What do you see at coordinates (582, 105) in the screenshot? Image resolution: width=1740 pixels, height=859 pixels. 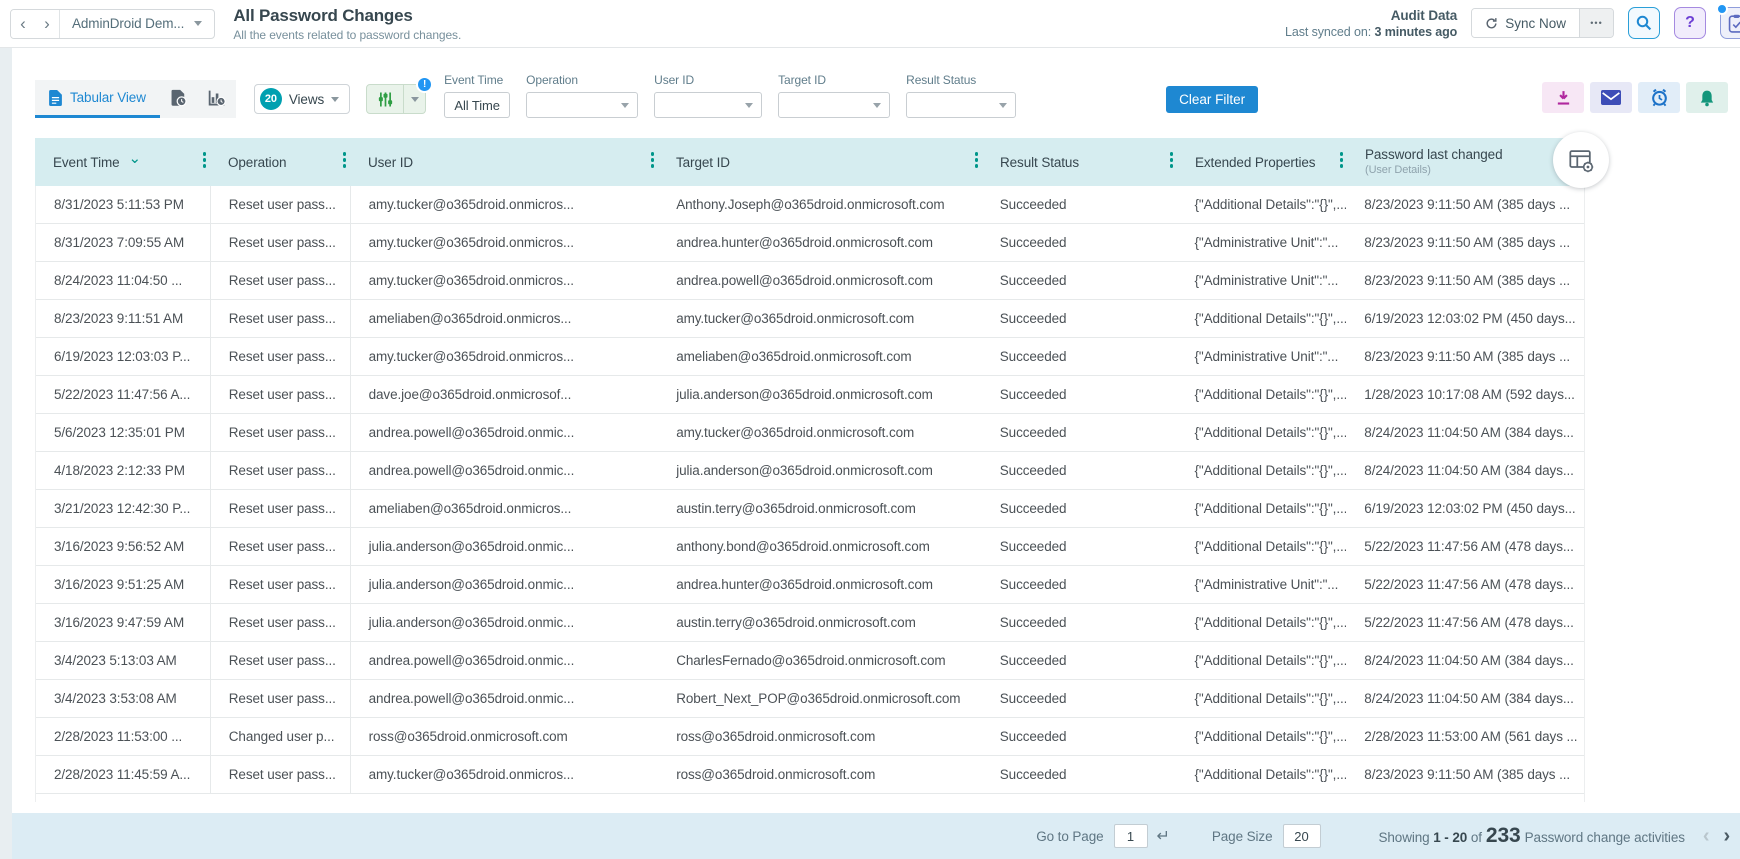 I see `operation-filter-select` at bounding box center [582, 105].